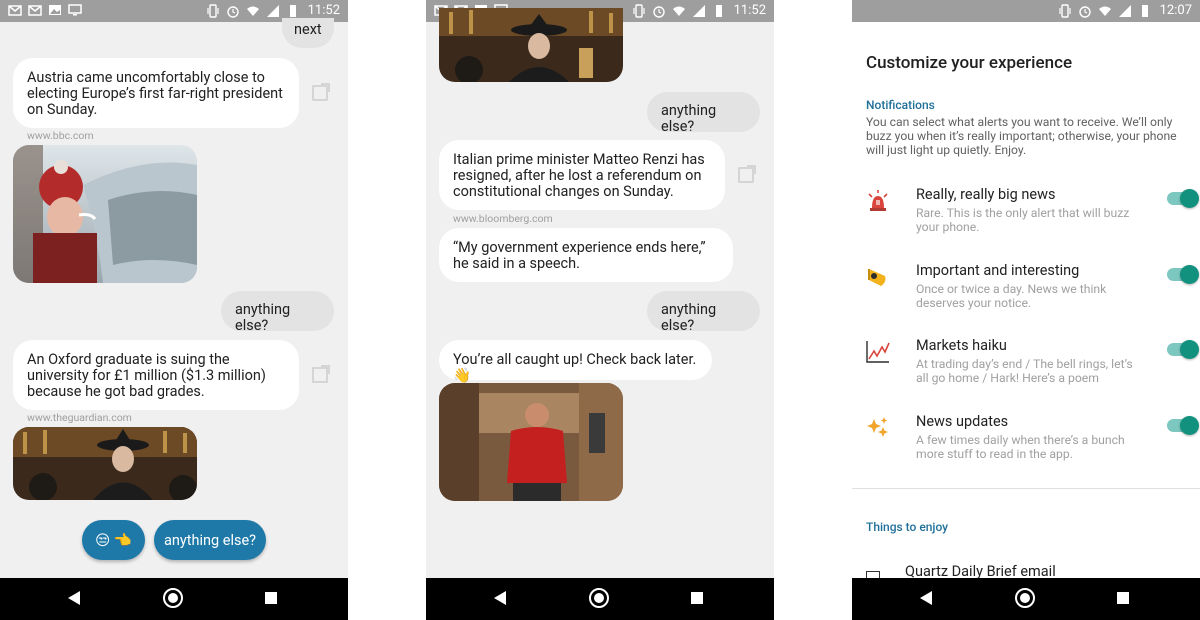  Describe the element at coordinates (1175, 10) in the screenshot. I see `status-time: 12:07` at that location.